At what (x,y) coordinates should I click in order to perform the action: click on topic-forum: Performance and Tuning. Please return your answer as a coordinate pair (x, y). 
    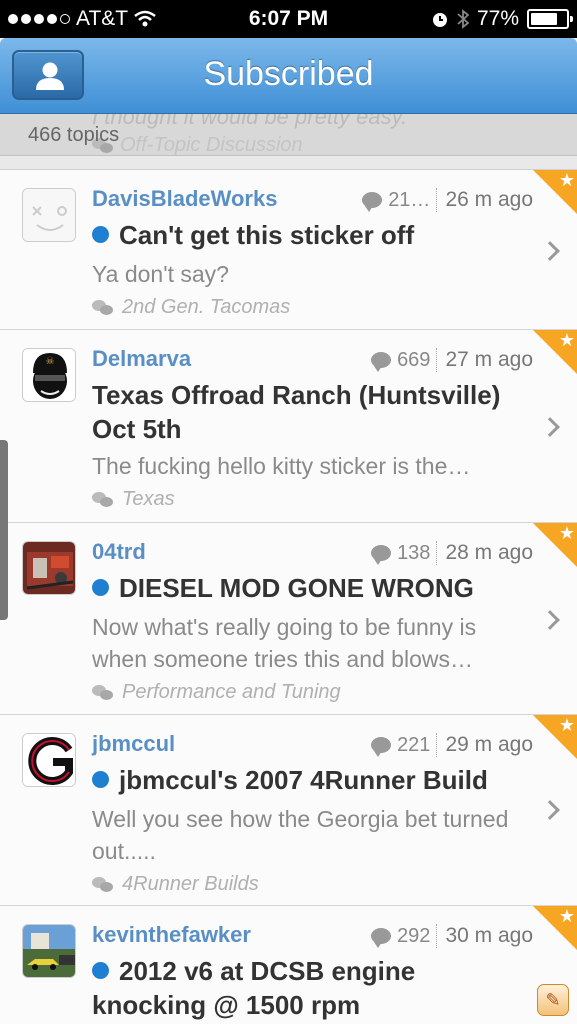
    Looking at the image, I should click on (216, 692).